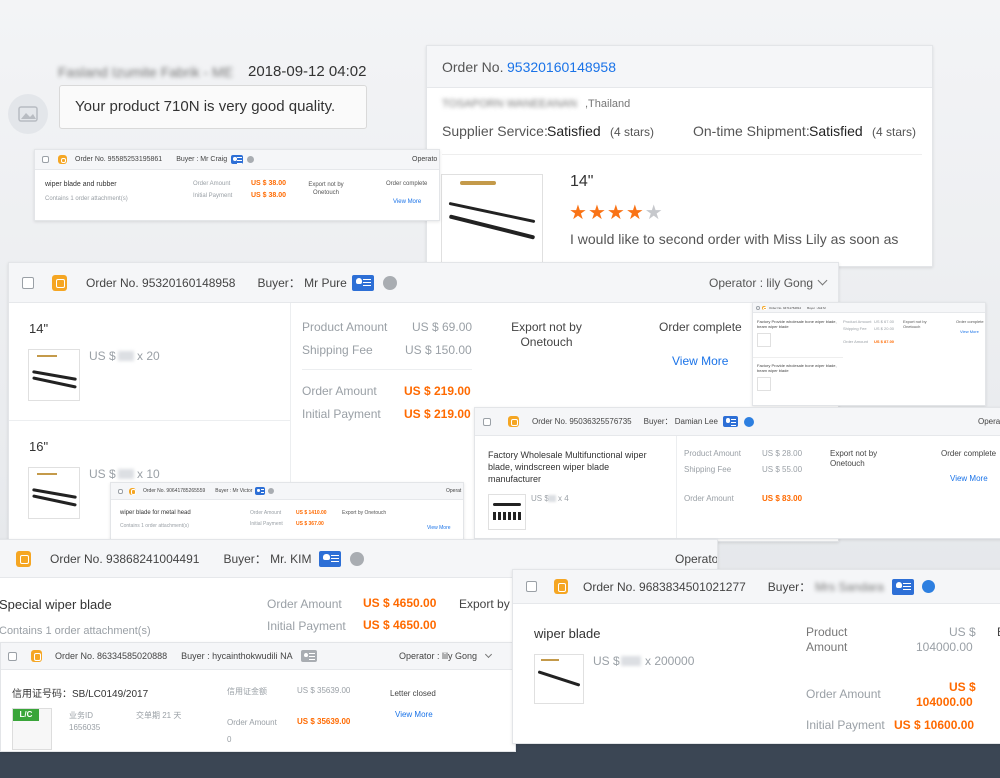  Describe the element at coordinates (616, 212) in the screenshot. I see `star-rating: ★★★★★` at that location.